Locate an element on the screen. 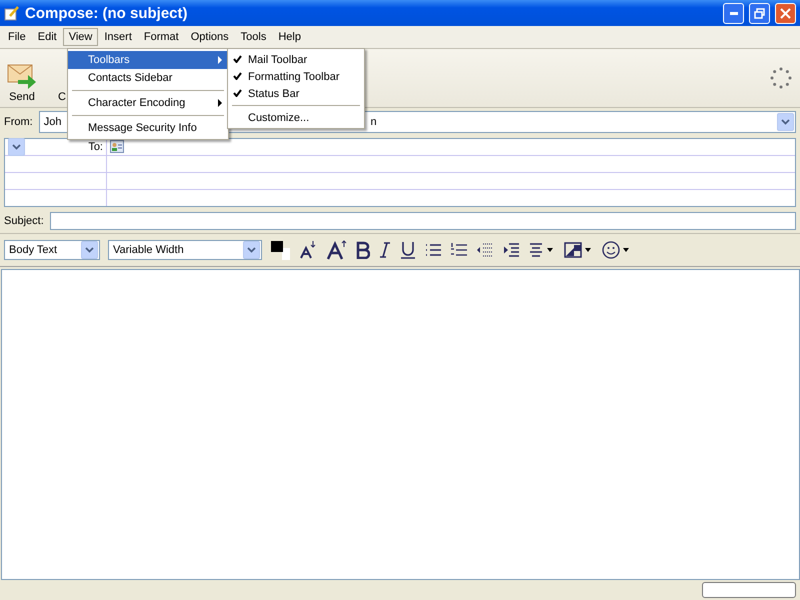 This screenshot has width=800, height=600. menu-item: View is located at coordinates (80, 37).